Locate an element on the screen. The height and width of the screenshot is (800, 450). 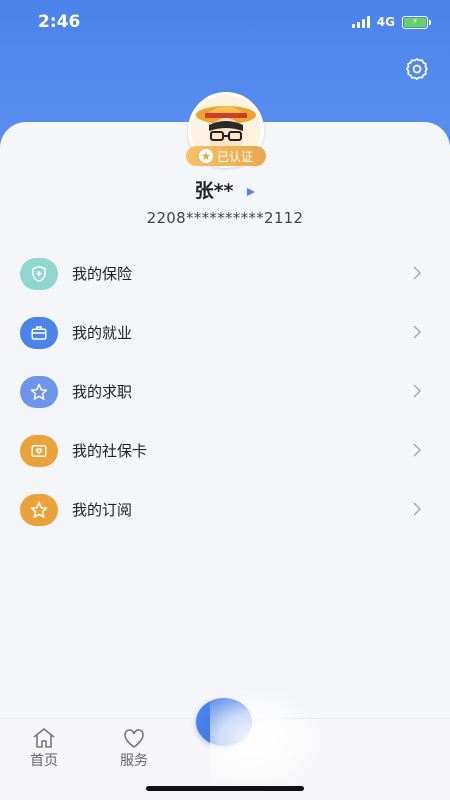
user-id-number: 2208**********2112 is located at coordinates (225, 218).